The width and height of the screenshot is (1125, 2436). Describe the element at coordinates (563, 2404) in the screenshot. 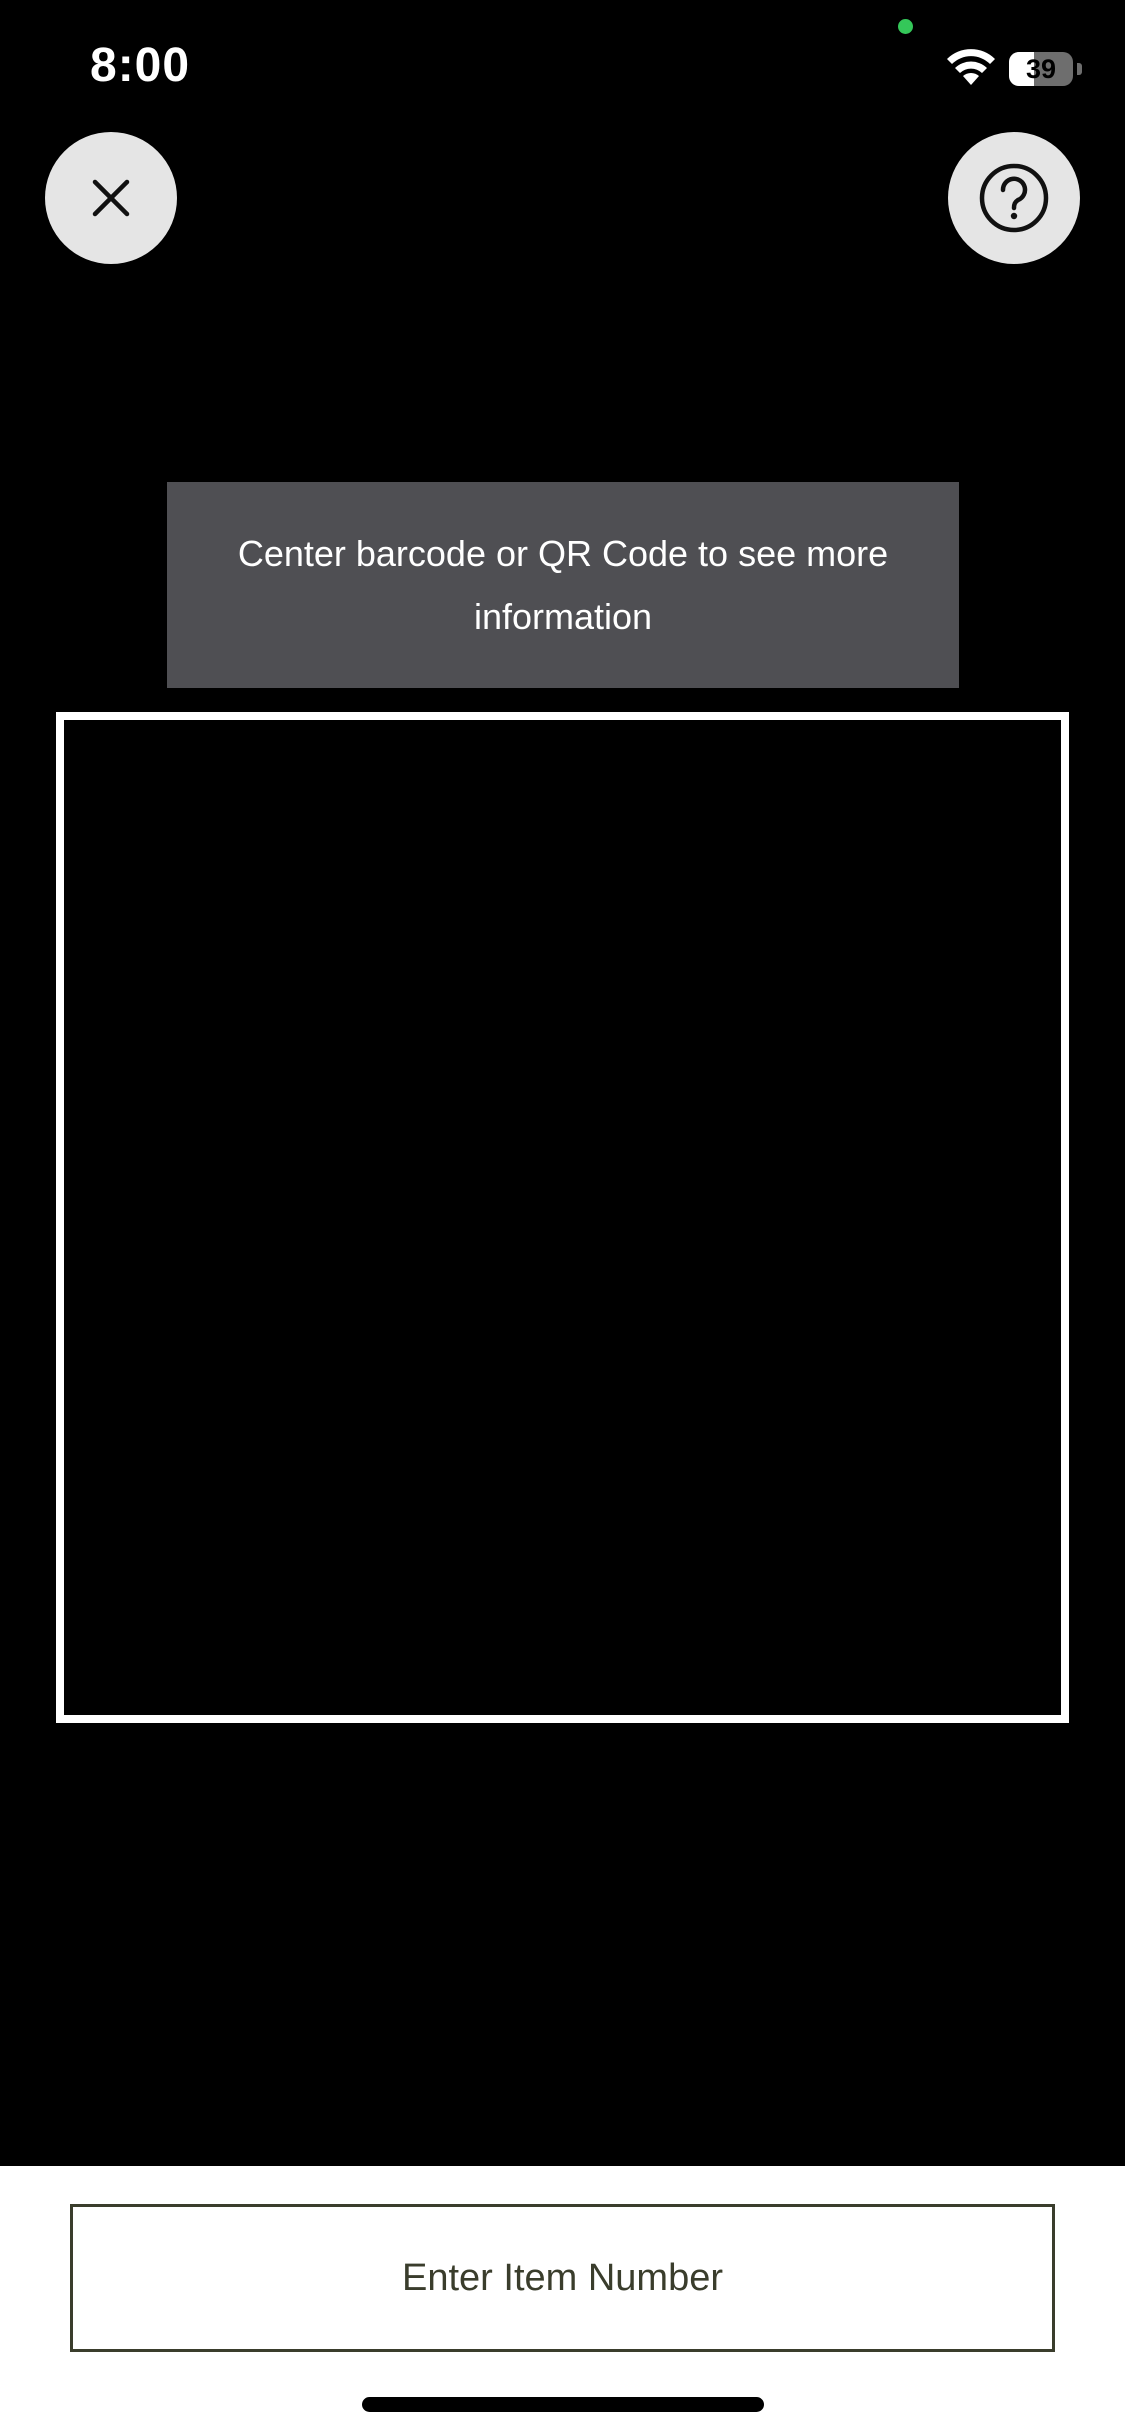

I see `home-indicator` at that location.